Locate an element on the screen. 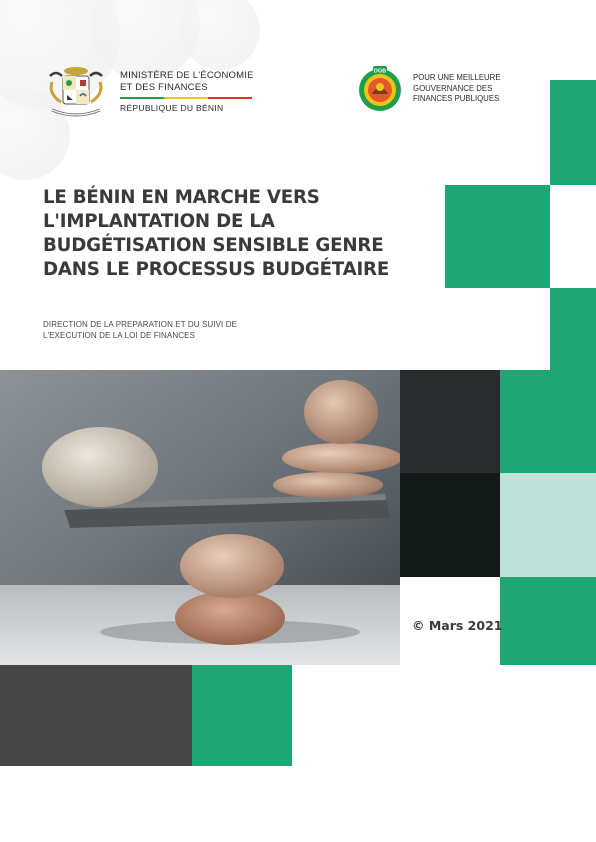 The image size is (596, 842). publication-date: © Mars 2021 is located at coordinates (457, 625).